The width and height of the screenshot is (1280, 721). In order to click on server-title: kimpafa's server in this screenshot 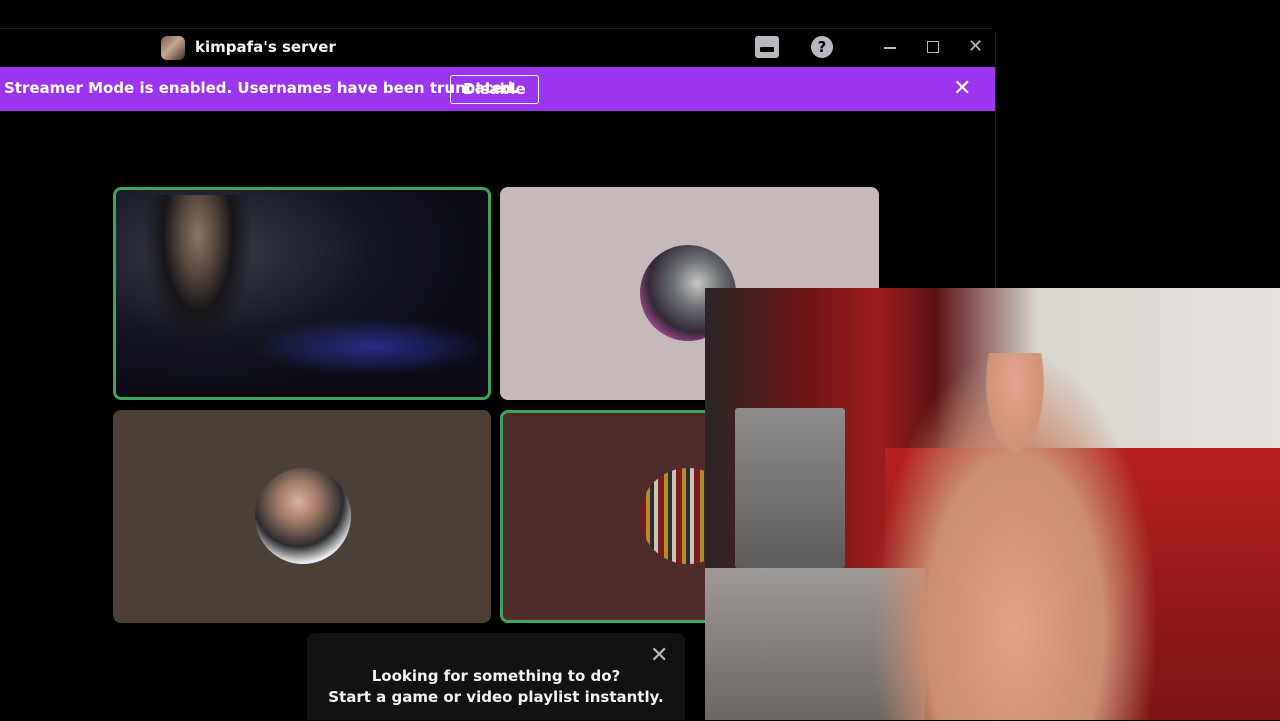, I will do `click(265, 47)`.